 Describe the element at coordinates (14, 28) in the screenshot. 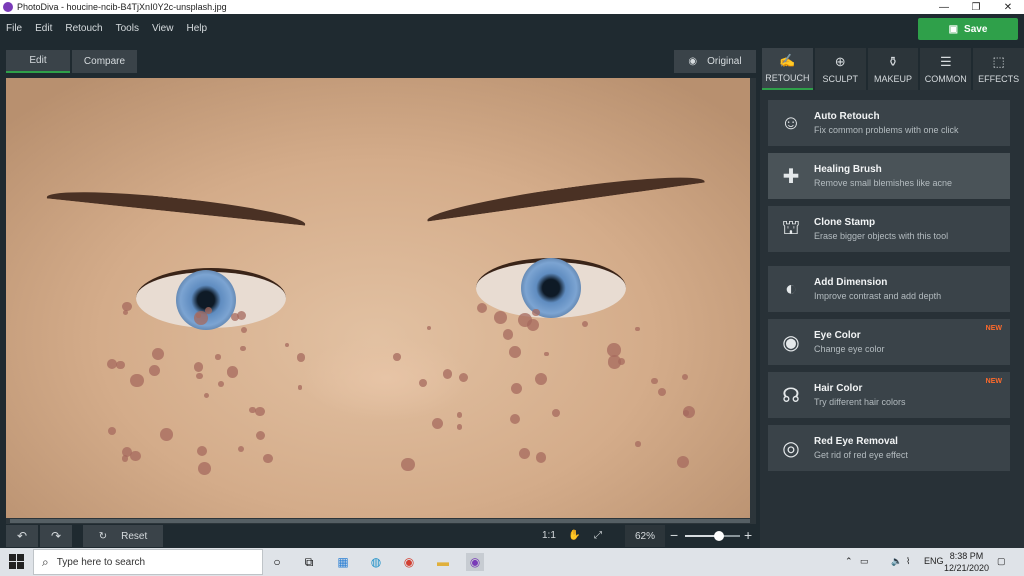

I see `menu-file: File` at that location.